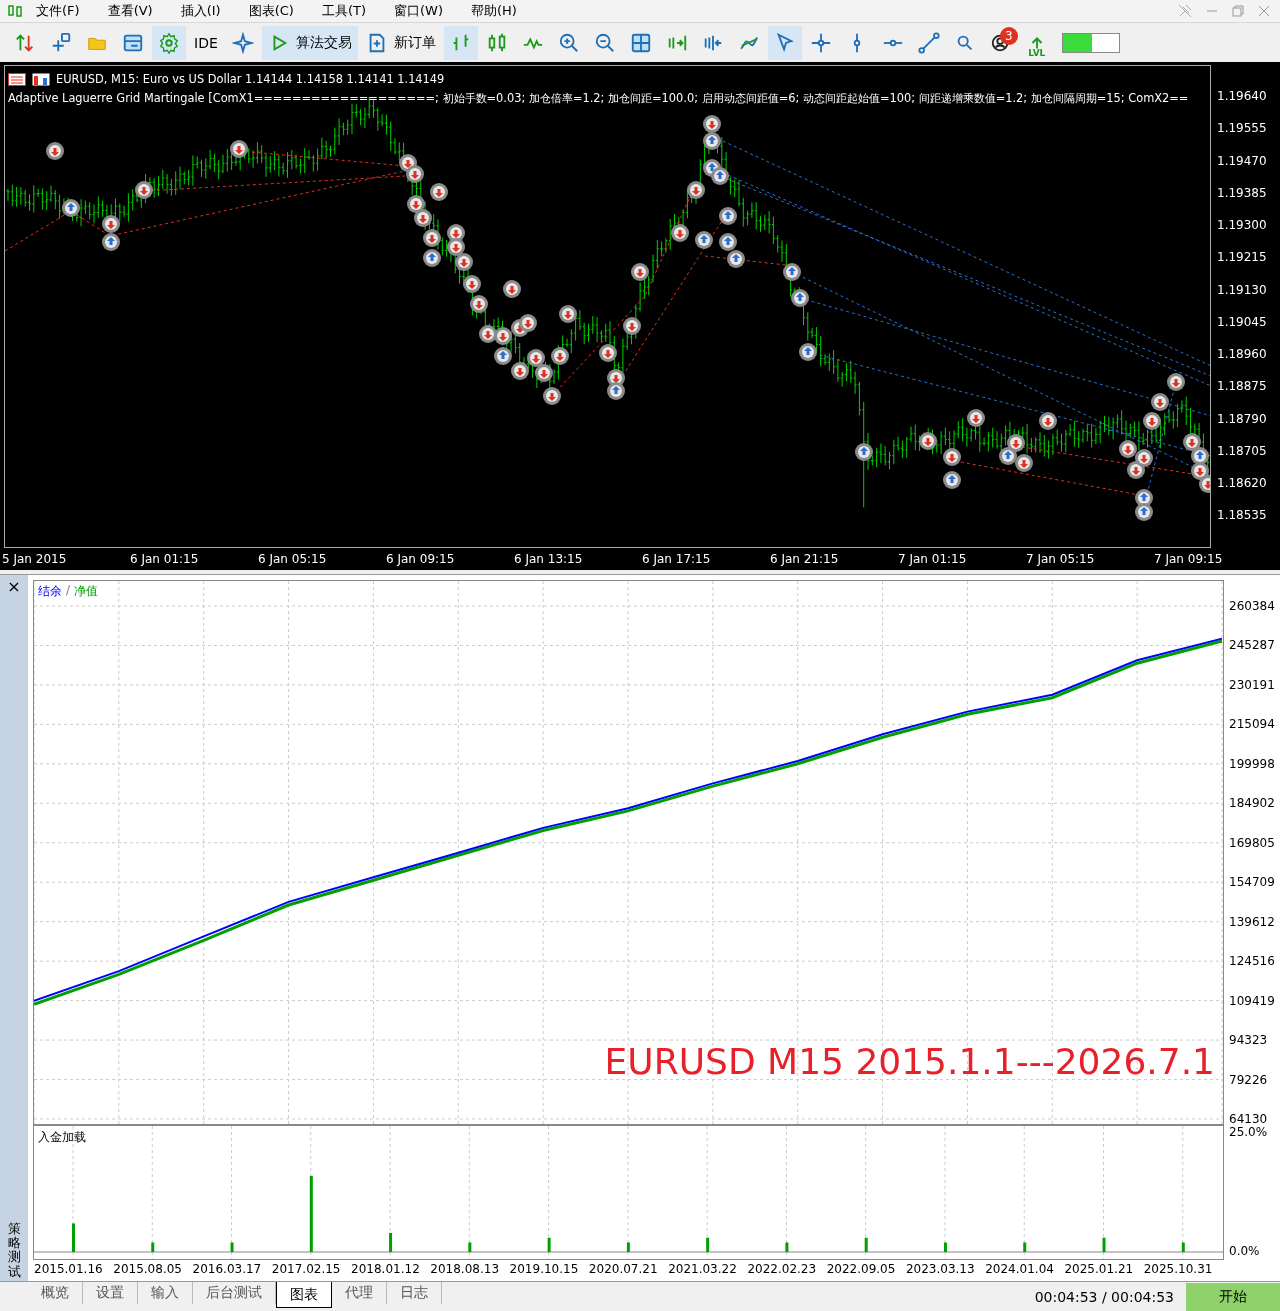 Image resolution: width=1280 pixels, height=1311 pixels. Describe the element at coordinates (1178, 1269) in the screenshot. I see `date-label: 2025.10.31` at that location.